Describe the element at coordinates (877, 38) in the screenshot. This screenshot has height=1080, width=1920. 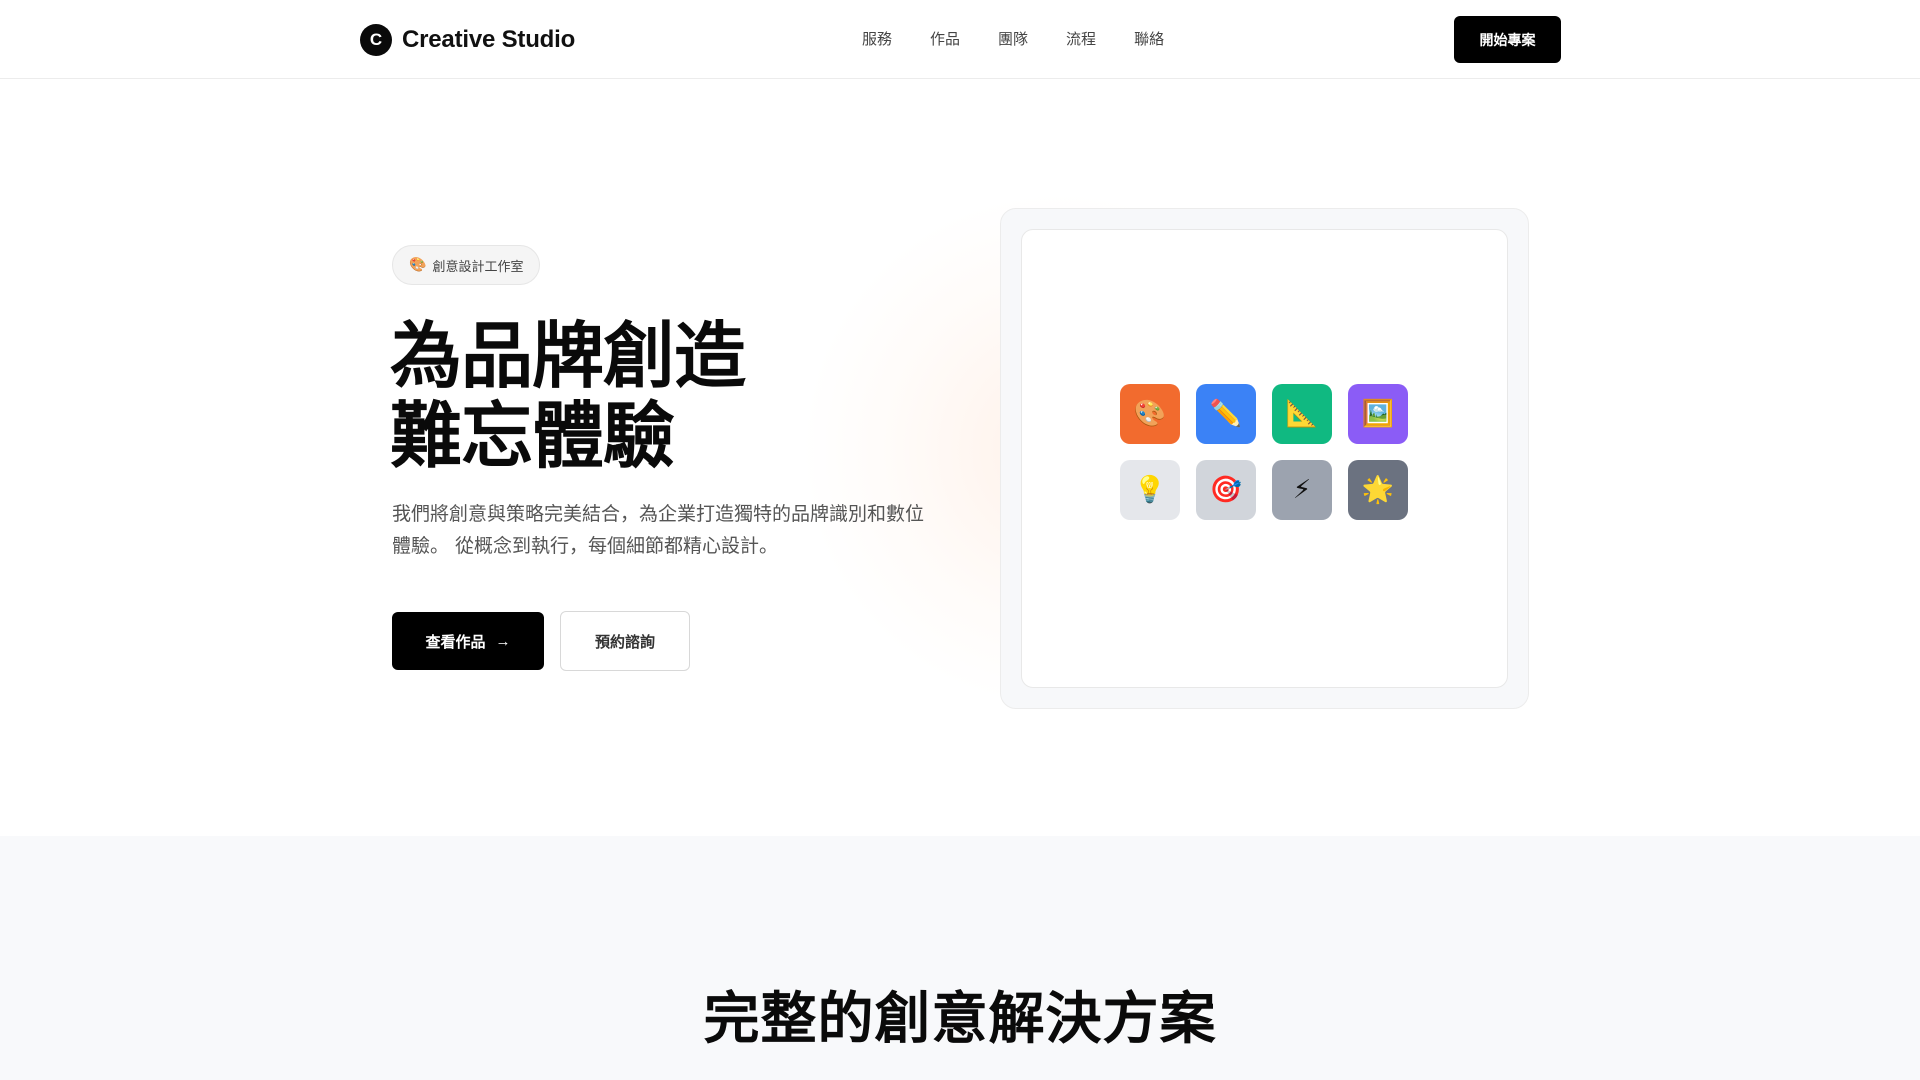
I see `nav-link-services: 服務` at that location.